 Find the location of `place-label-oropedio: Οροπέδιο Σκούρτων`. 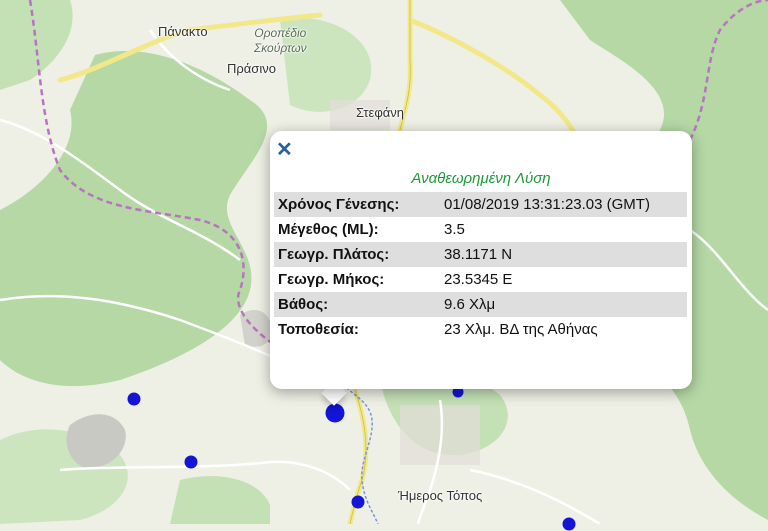

place-label-oropedio: Οροπέδιο Σκούρτων is located at coordinates (280, 41).